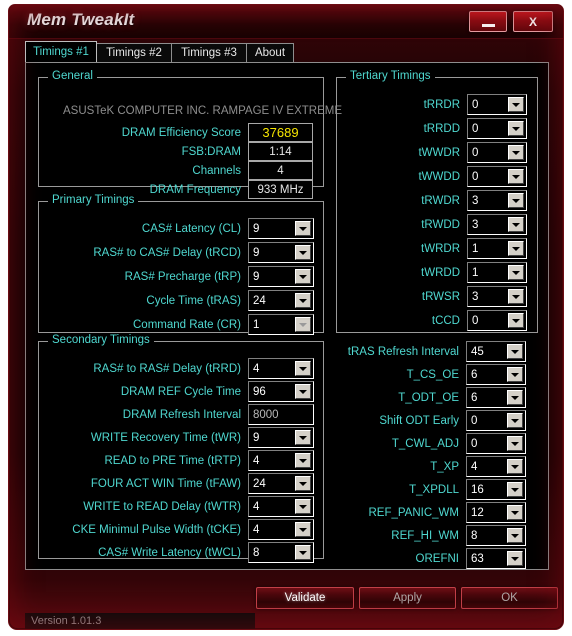 The image size is (572, 636). I want to click on combo-tccd: 0, so click(497, 320).